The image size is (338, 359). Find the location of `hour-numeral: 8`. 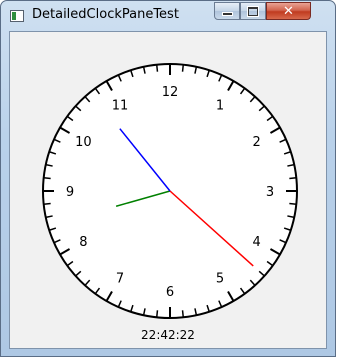

hour-numeral: 8 is located at coordinates (83, 242).